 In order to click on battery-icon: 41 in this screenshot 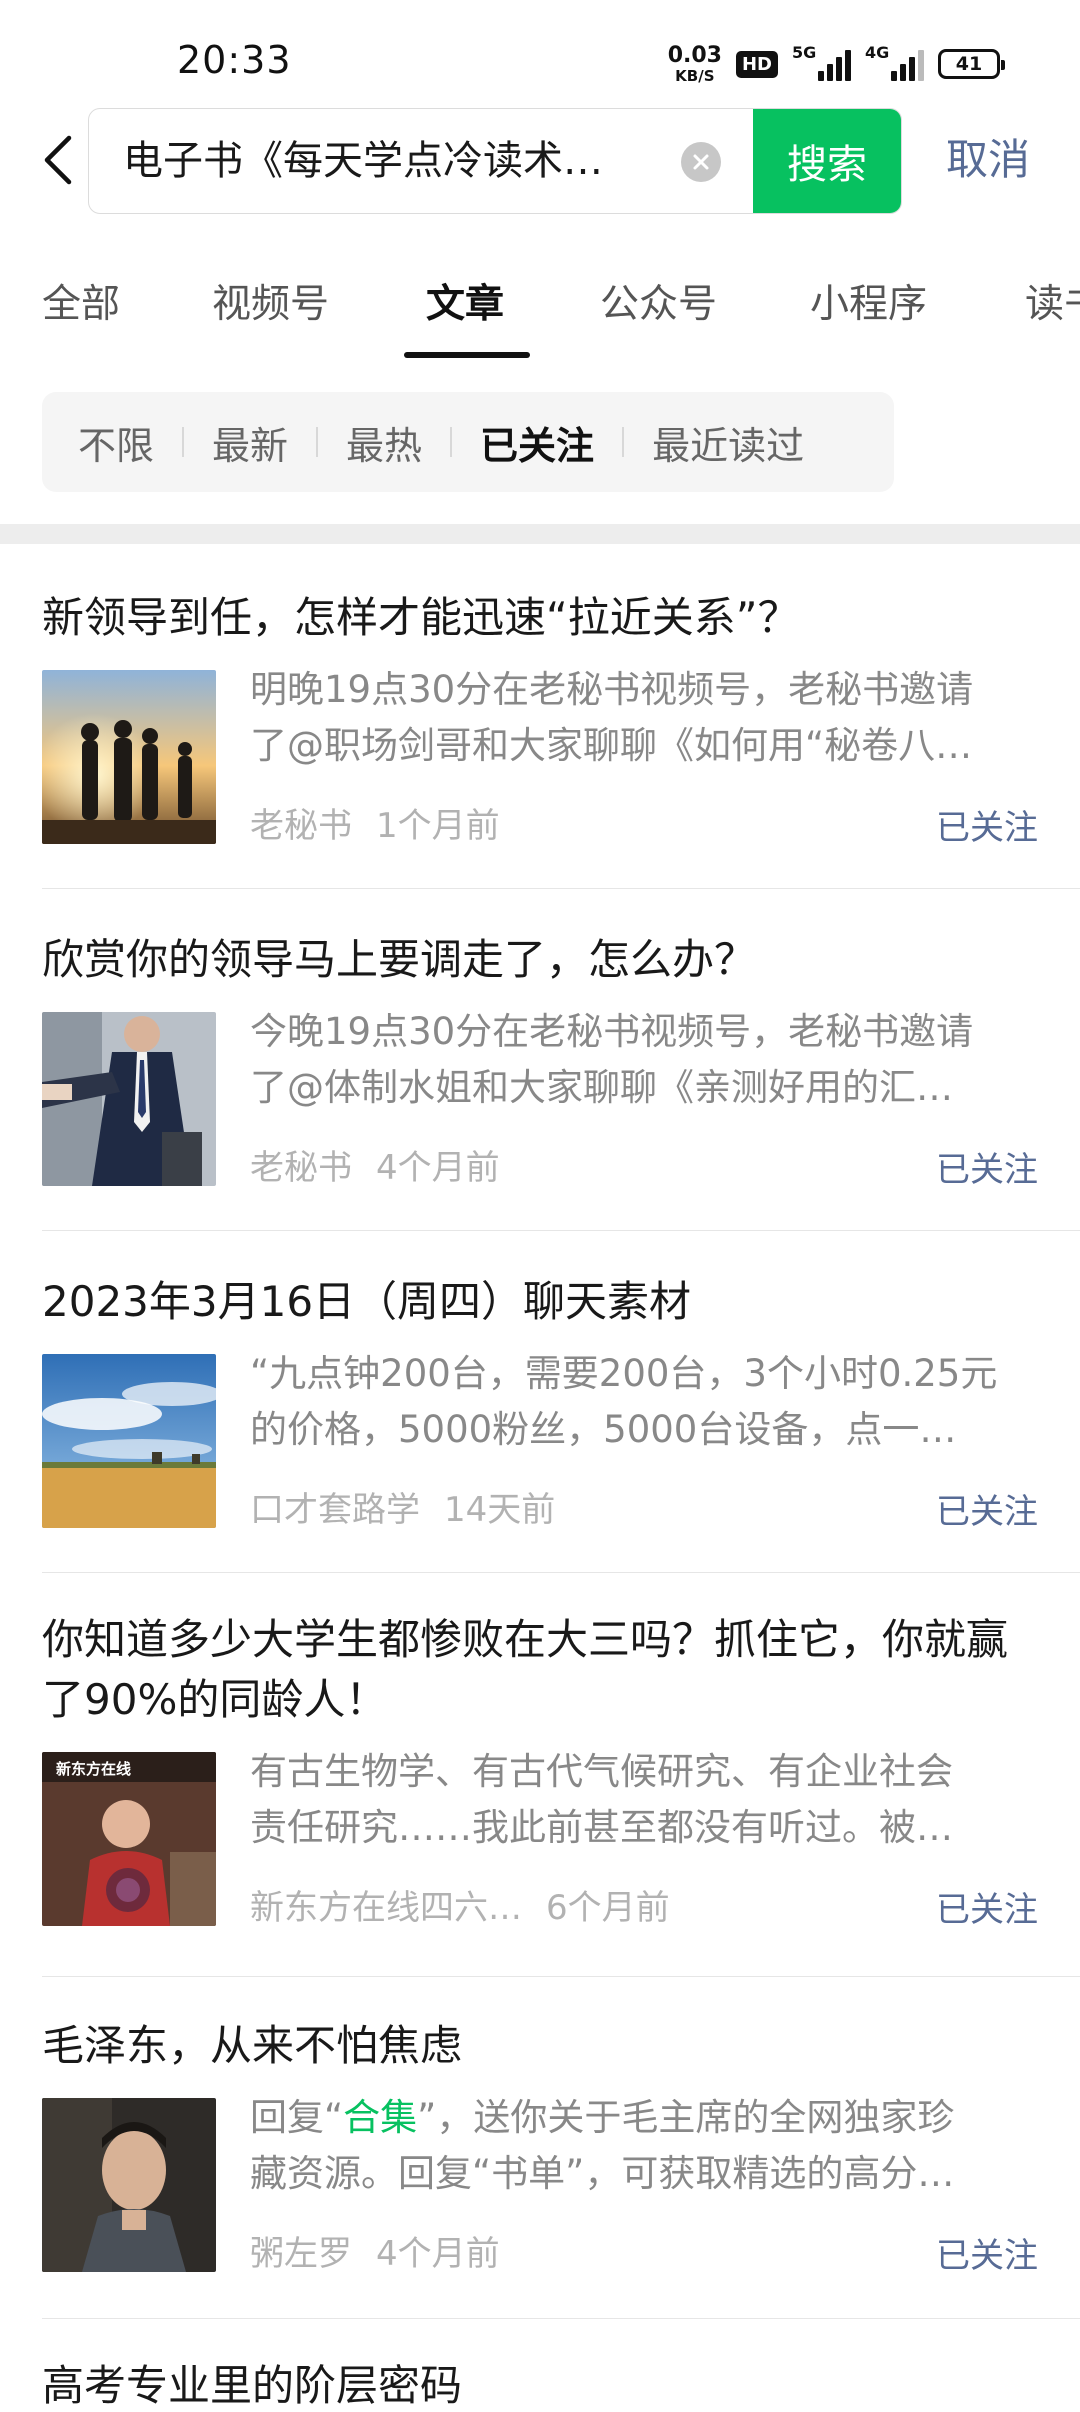, I will do `click(971, 64)`.